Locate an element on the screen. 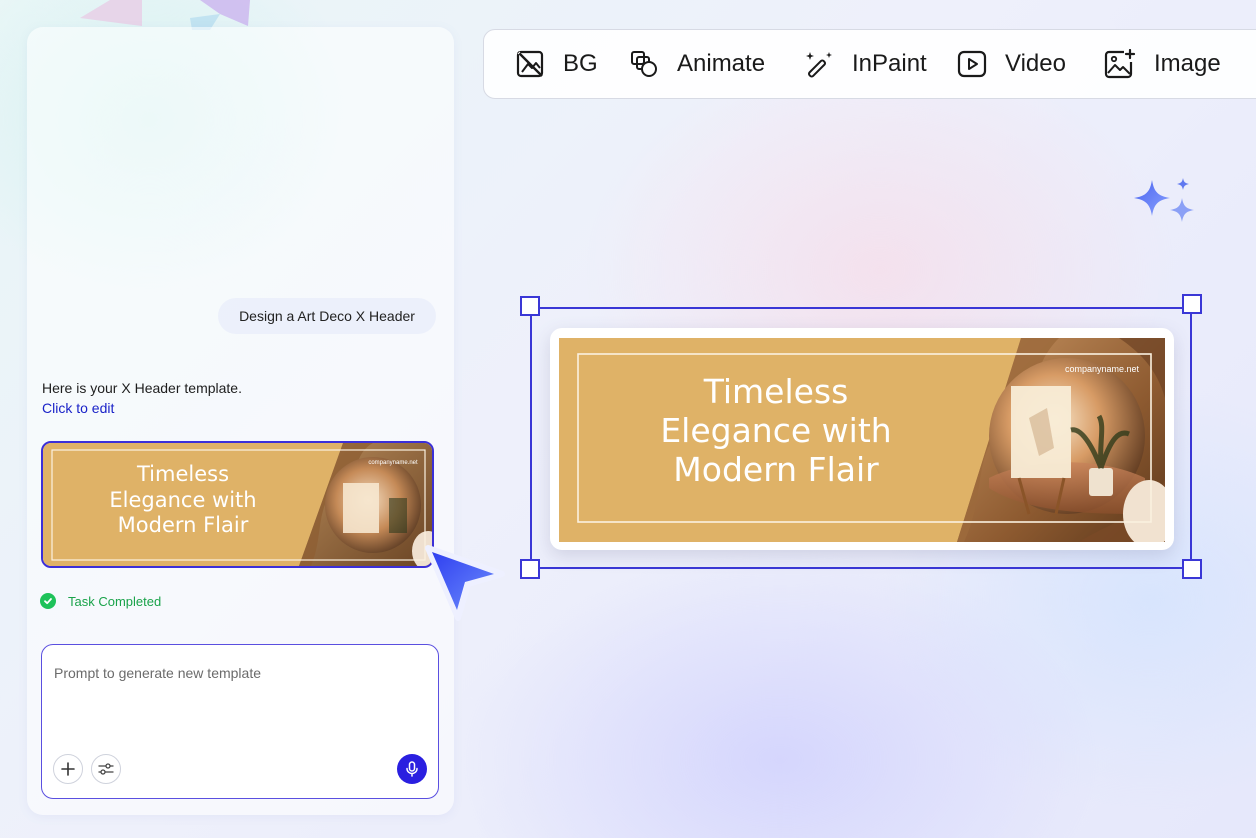 This screenshot has height=838, width=1256. decorative-shape is located at coordinates (165, 15).